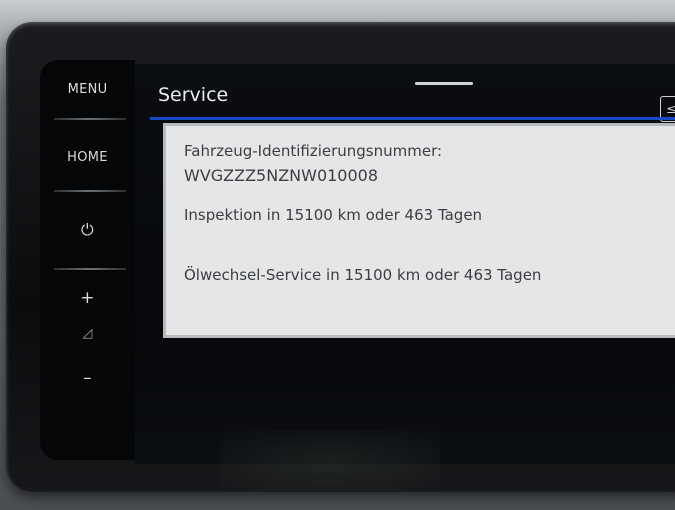 This screenshot has width=675, height=510. What do you see at coordinates (87, 89) in the screenshot?
I see `menu-button: MENU` at bounding box center [87, 89].